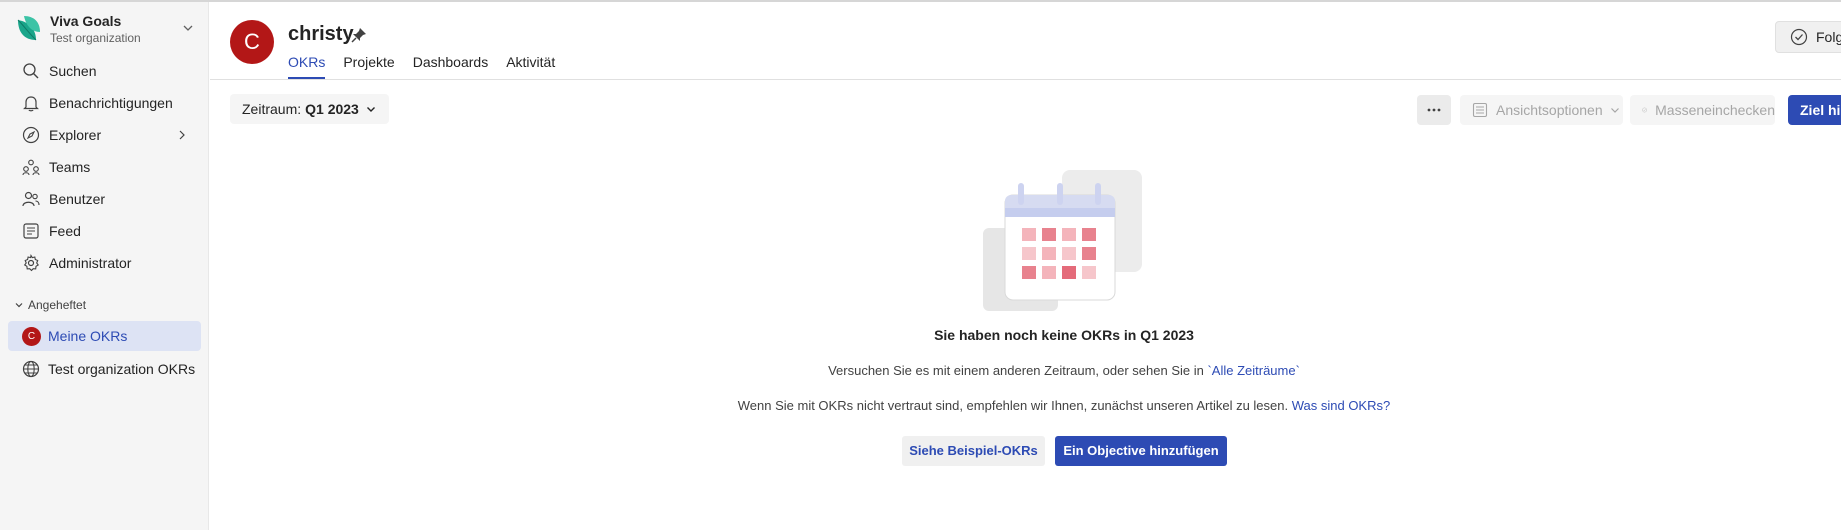 Image resolution: width=1841 pixels, height=530 pixels. Describe the element at coordinates (1814, 110) in the screenshot. I see `add-goal-button: Ziel hinzufügen` at that location.